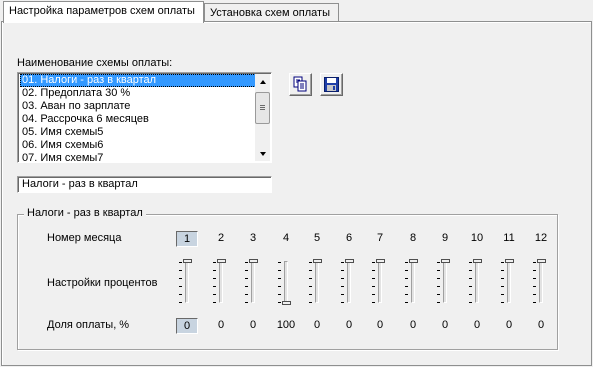 This screenshot has height=367, width=593. What do you see at coordinates (331, 84) in the screenshot?
I see `save-scheme-button` at bounding box center [331, 84].